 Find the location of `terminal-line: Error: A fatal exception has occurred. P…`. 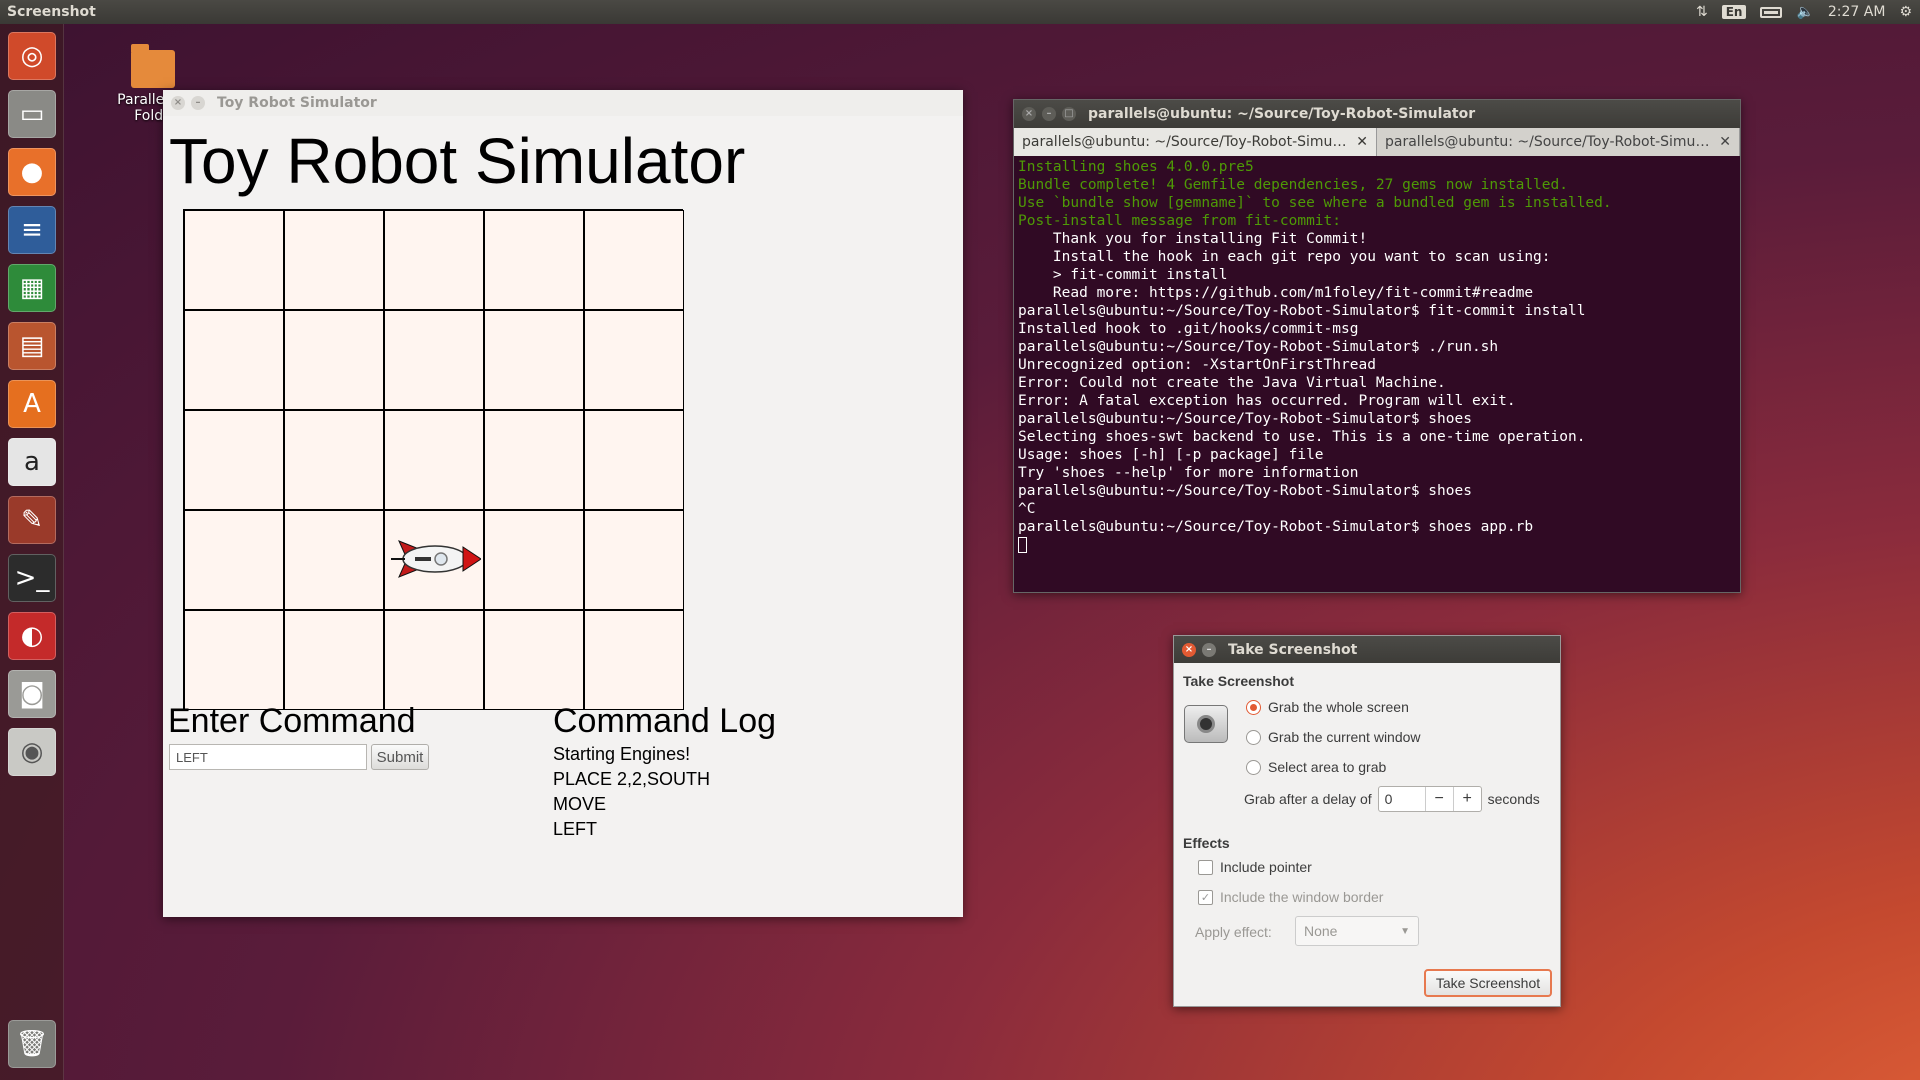

terminal-line: Error: A fatal exception has occurred. P… is located at coordinates (1267, 401).